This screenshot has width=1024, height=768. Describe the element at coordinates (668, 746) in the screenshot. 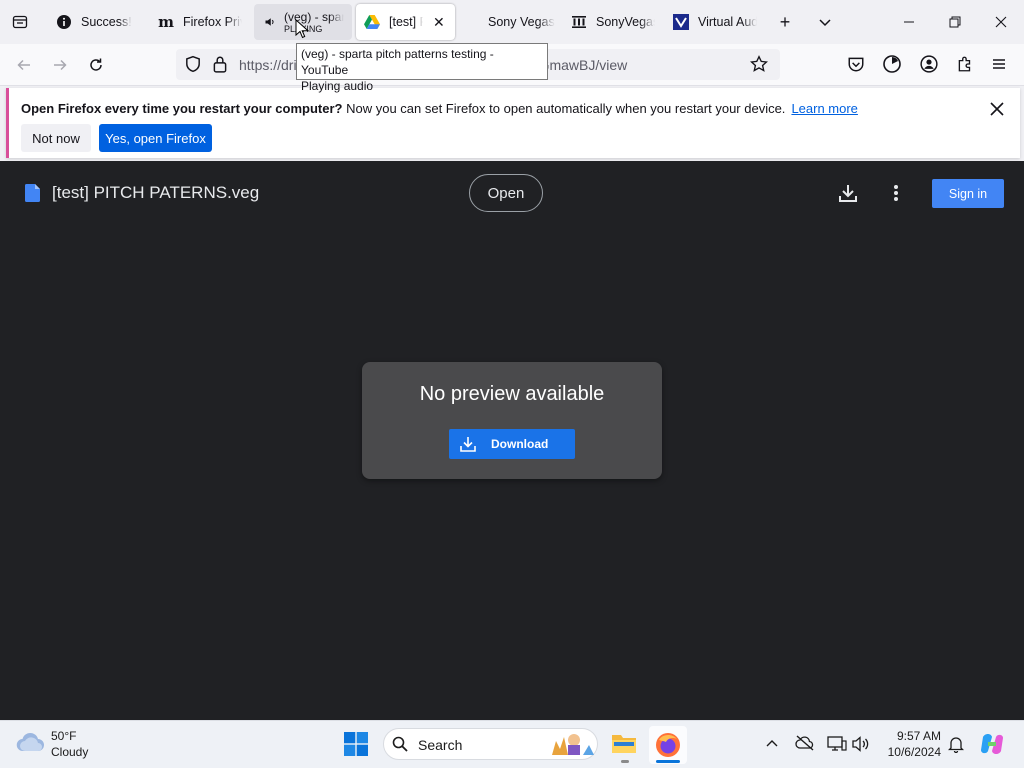

I see `firefox-icon` at that location.